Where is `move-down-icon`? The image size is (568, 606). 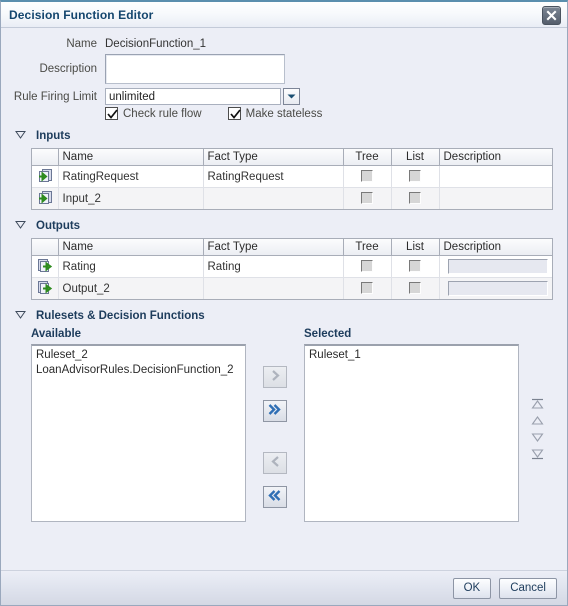
move-down-icon is located at coordinates (537, 439).